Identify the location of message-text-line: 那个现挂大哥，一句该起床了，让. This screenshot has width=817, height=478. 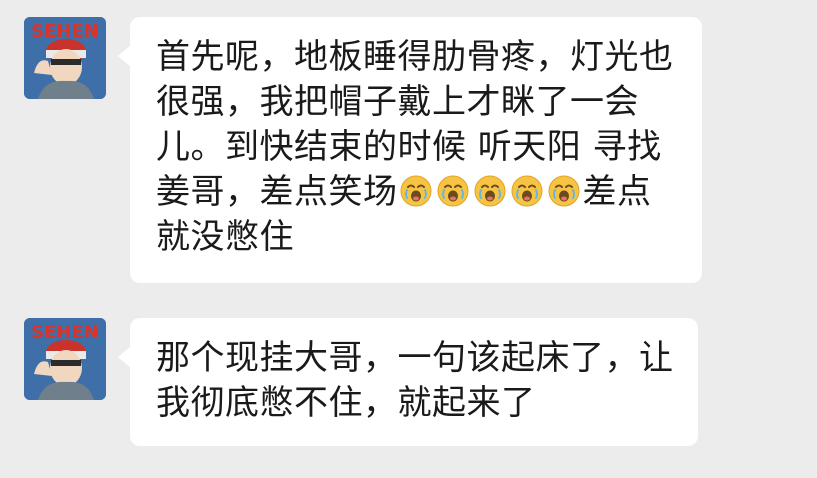
(415, 358).